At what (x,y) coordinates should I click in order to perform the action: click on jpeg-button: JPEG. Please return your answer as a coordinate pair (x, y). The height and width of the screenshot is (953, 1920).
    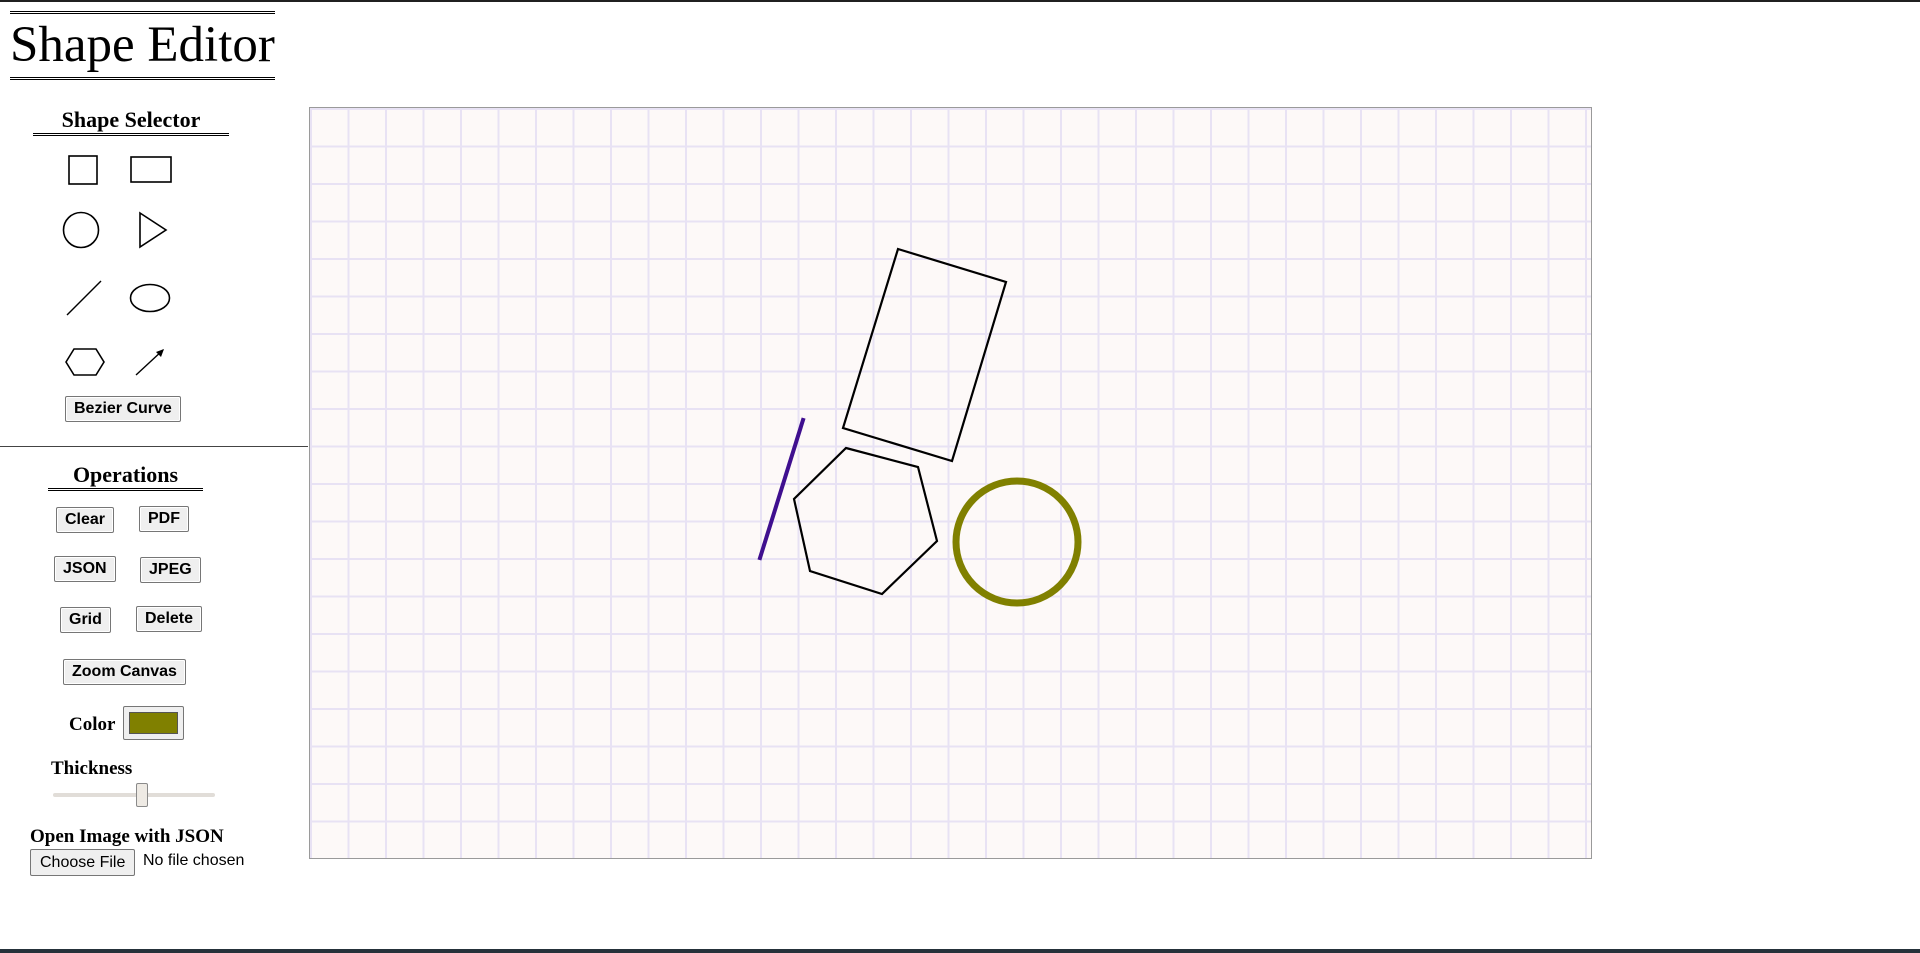
    Looking at the image, I should click on (170, 570).